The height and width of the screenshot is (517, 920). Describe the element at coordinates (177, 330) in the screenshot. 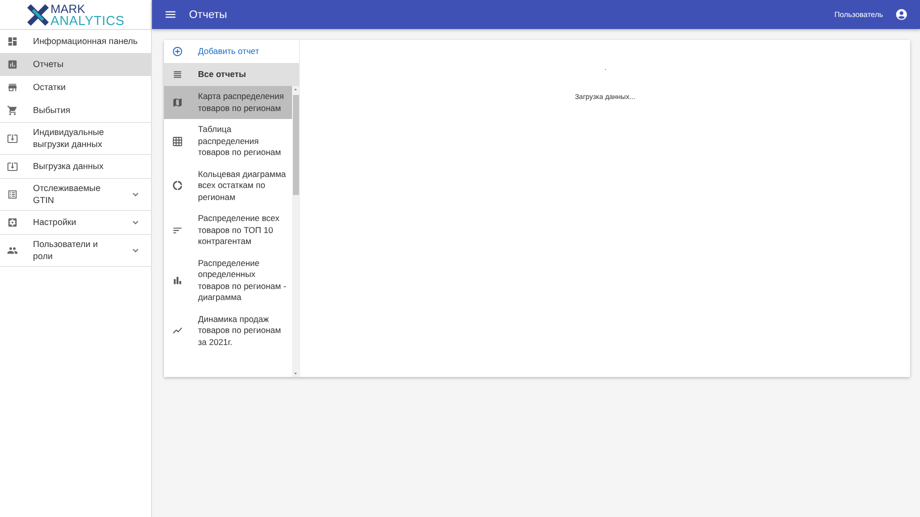

I see `line-chart-icon` at that location.